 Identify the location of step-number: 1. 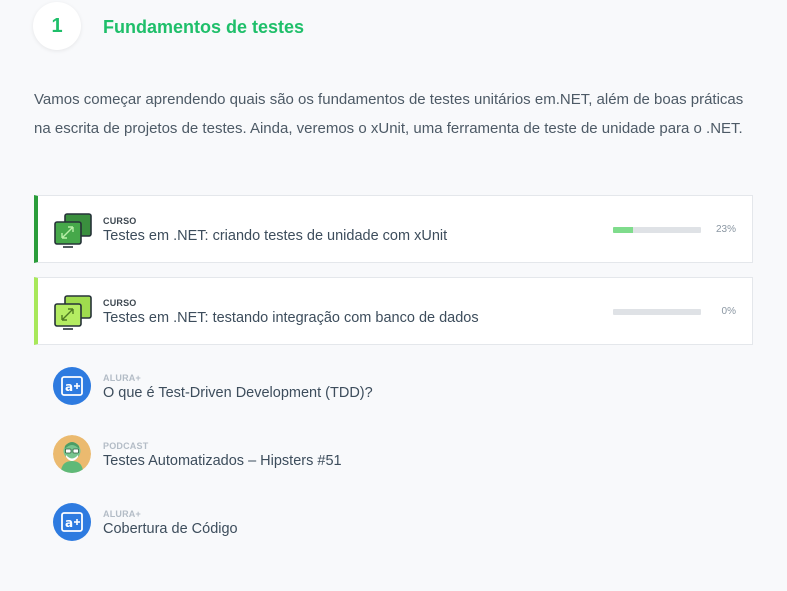
(57, 25).